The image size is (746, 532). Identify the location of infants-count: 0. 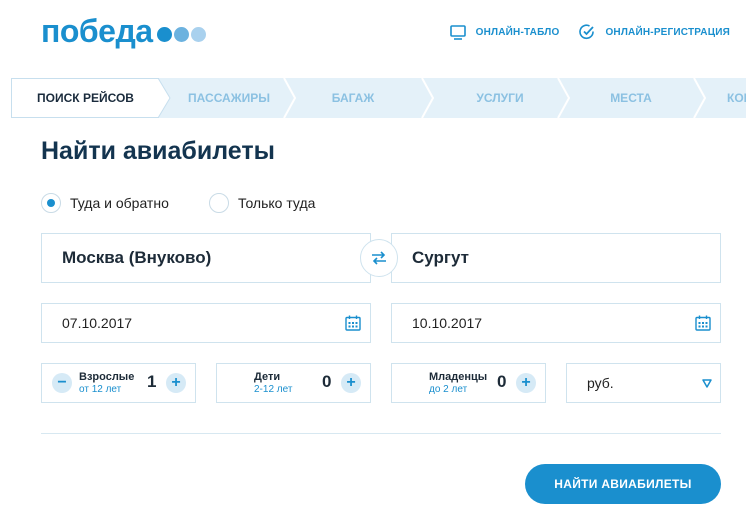
(502, 381).